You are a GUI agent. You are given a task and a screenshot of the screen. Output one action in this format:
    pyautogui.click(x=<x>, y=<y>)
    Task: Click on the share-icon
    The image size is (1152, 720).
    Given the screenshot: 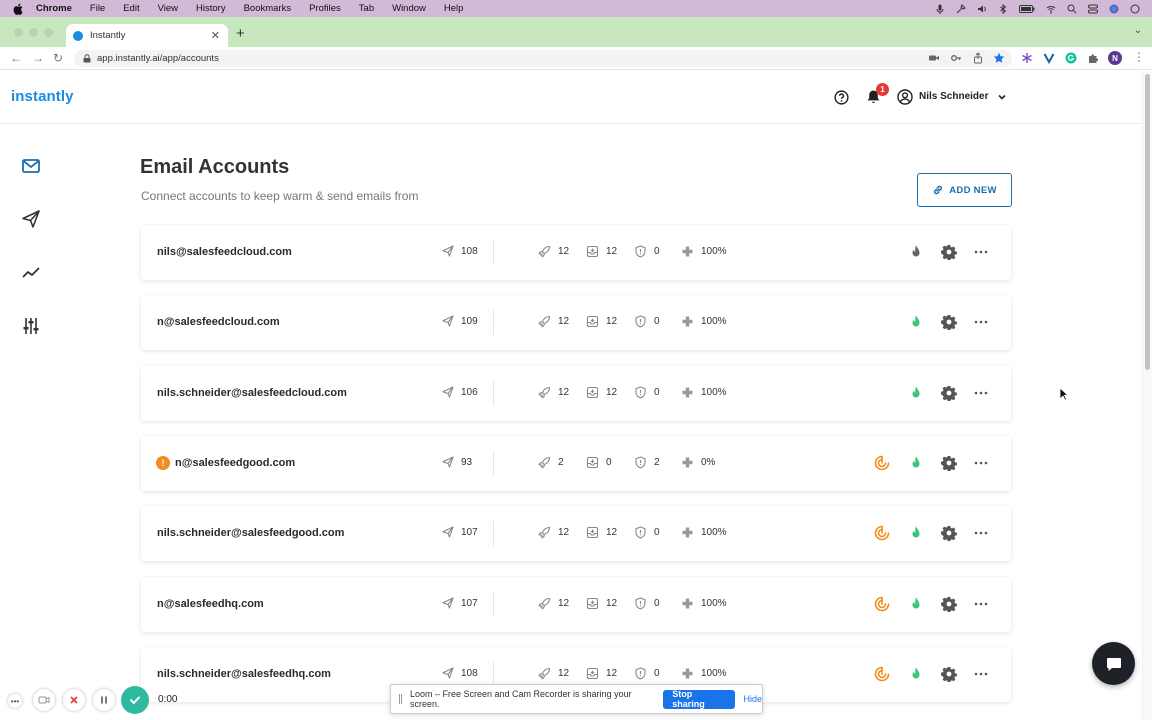 What is the action you would take?
    pyautogui.click(x=978, y=58)
    